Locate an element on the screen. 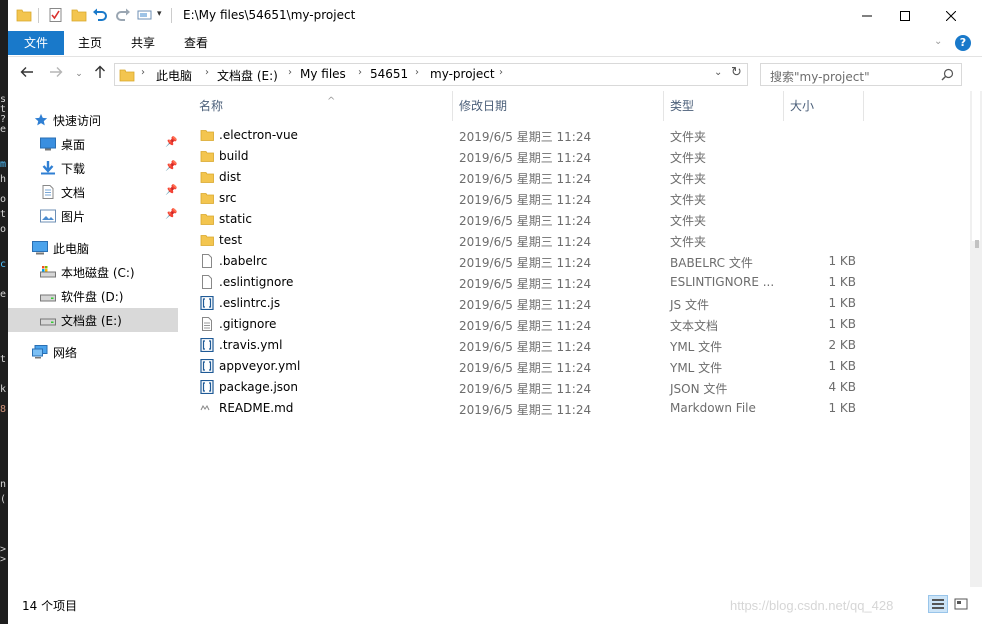 The image size is (982, 624). file-row: appveyor.yml 2019/6/5 星期三 11:24 YML 文件 1 KB is located at coordinates (577, 366).